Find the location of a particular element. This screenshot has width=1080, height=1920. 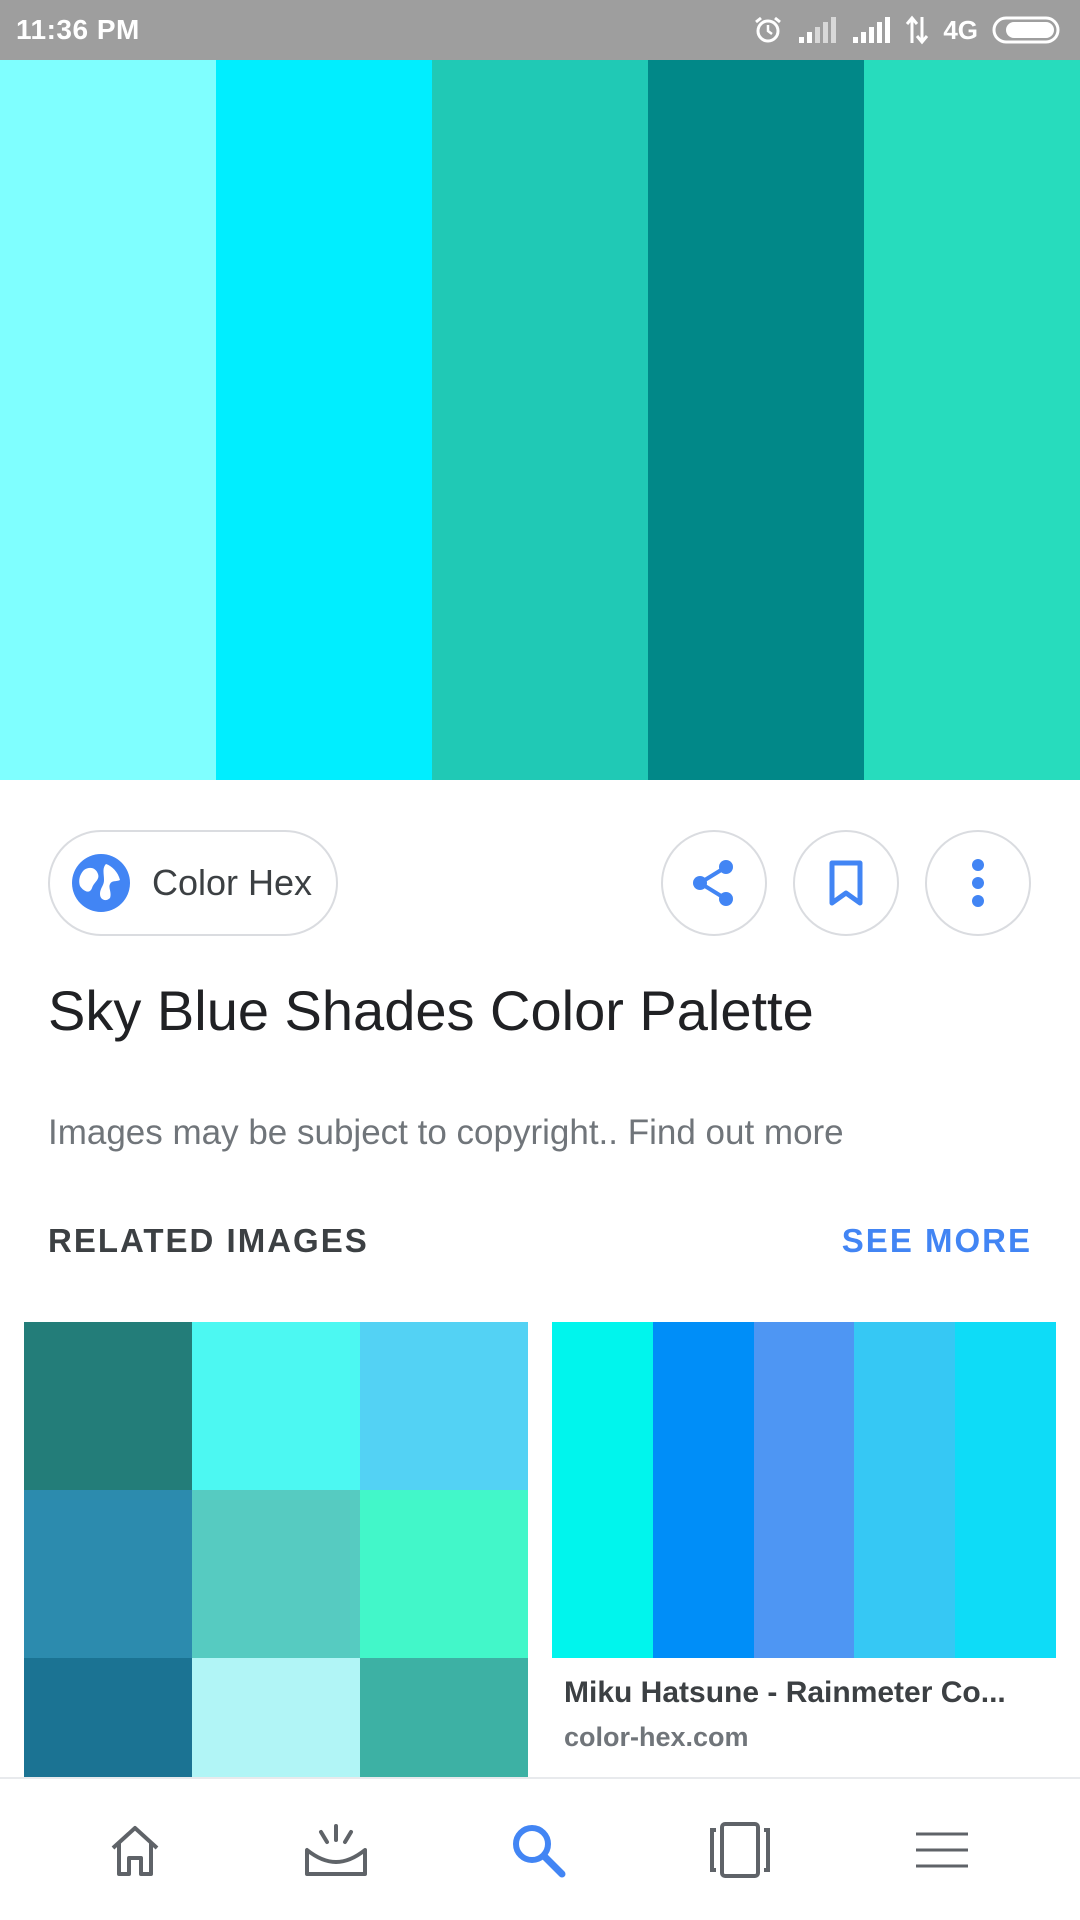

actions-row: Color Hex is located at coordinates (540, 885).